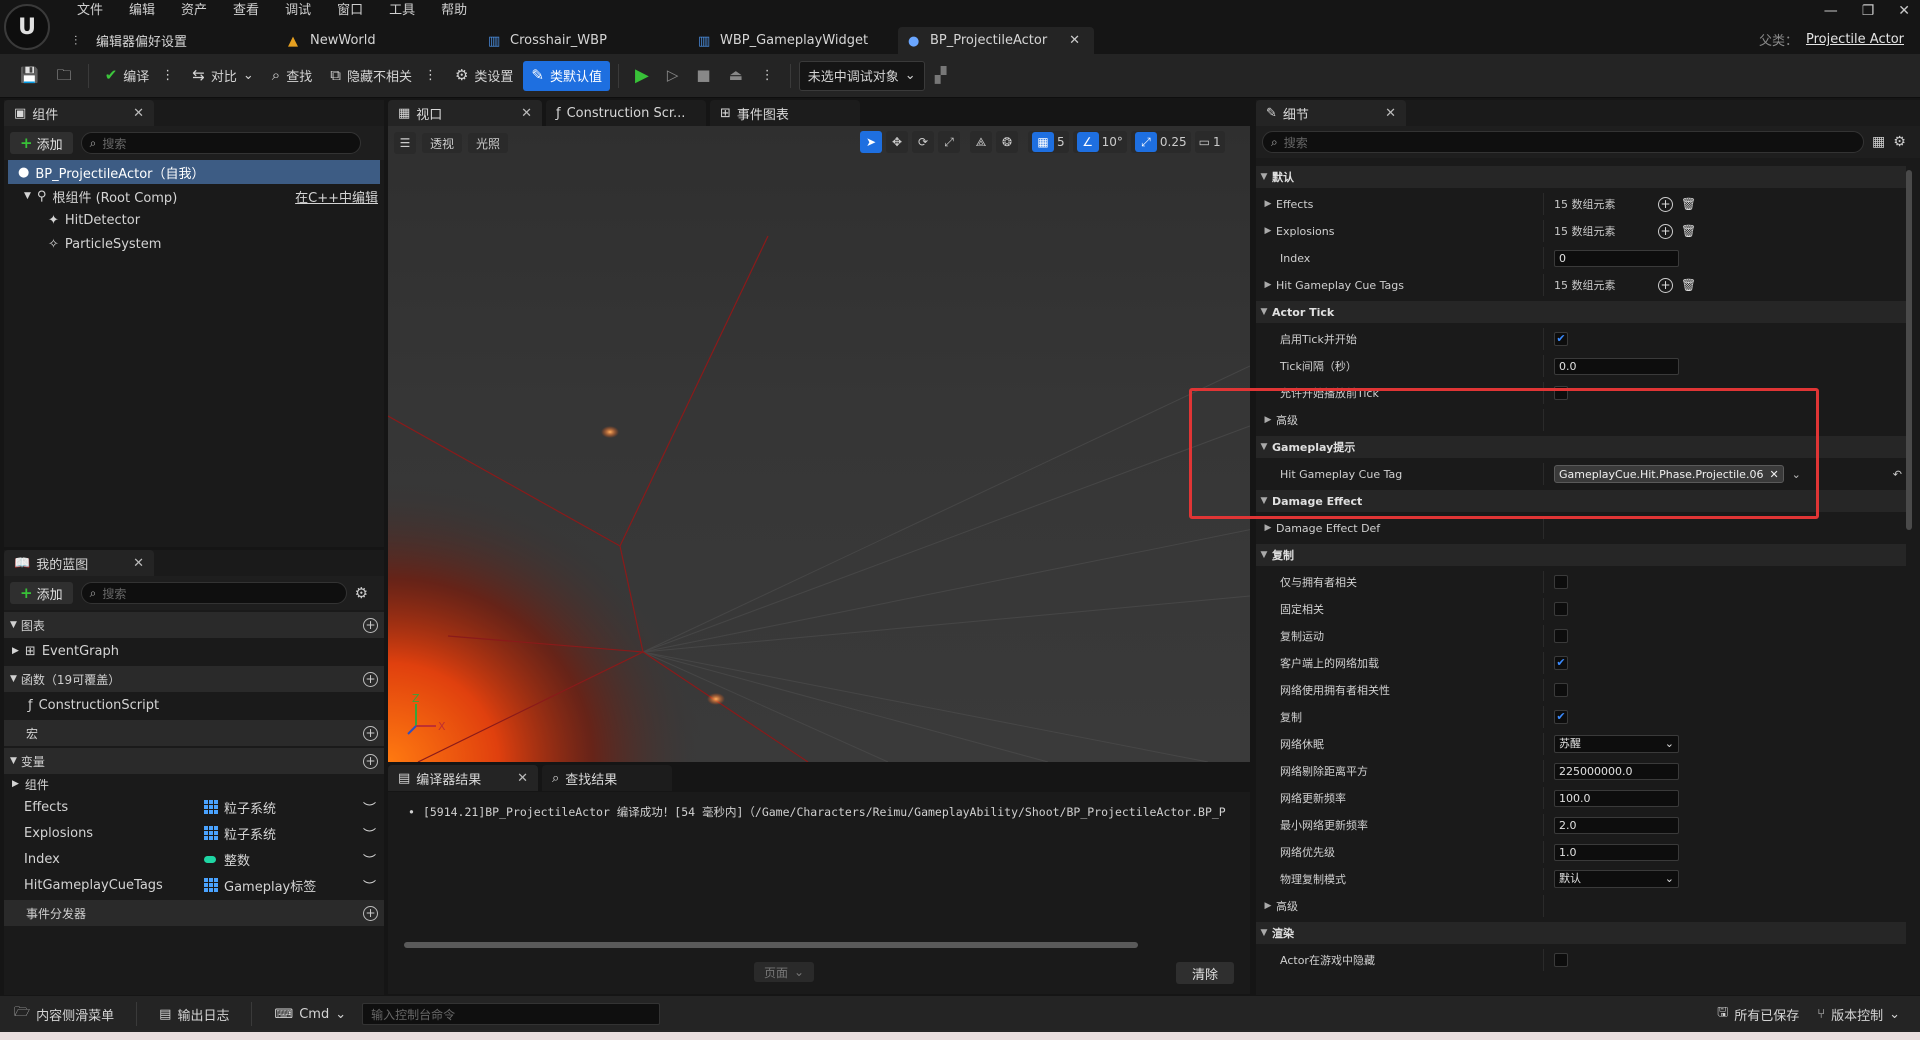 This screenshot has width=1920, height=1040. What do you see at coordinates (27, 27) in the screenshot?
I see `unreal-logo-icon: U` at bounding box center [27, 27].